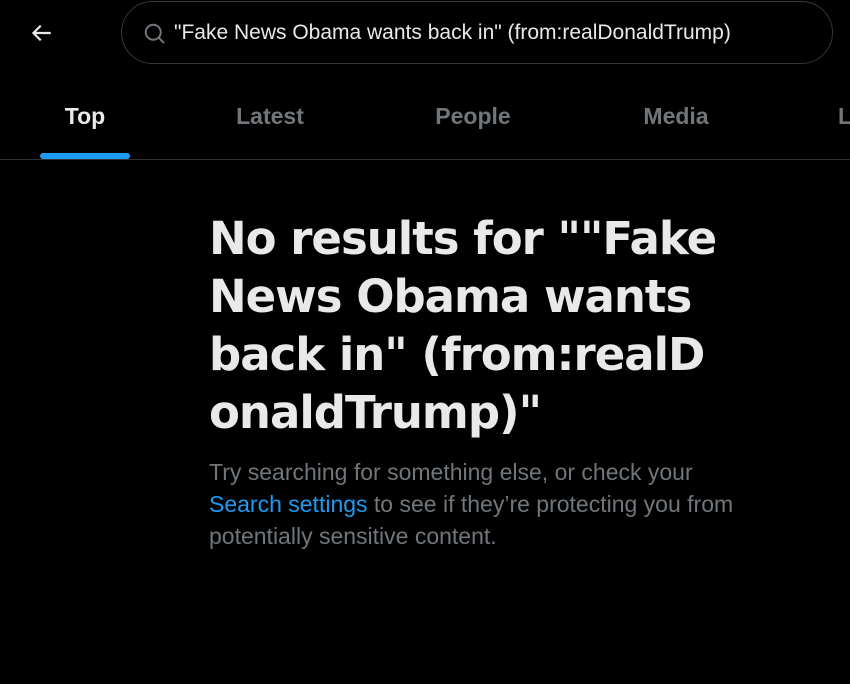  I want to click on tab-label: Latest, so click(270, 116).